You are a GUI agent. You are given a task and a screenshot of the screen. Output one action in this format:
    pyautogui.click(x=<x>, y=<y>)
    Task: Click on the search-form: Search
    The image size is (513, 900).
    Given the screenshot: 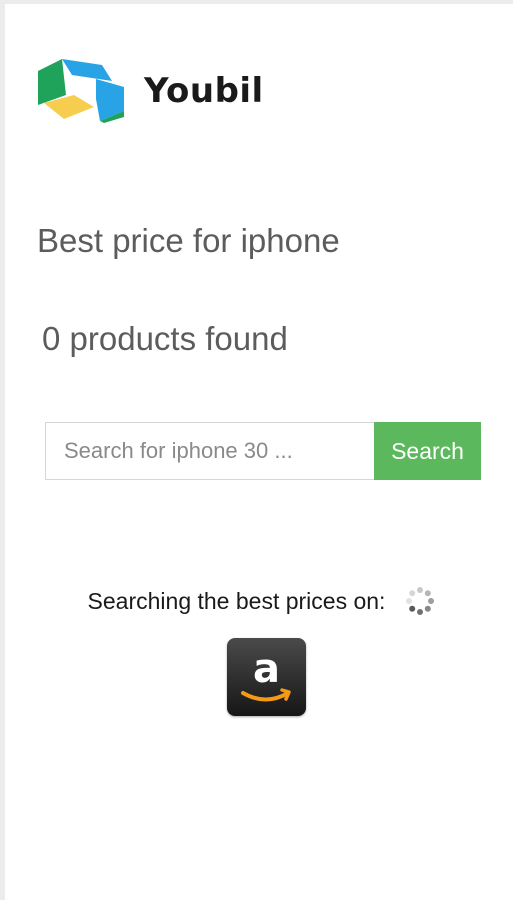 What is the action you would take?
    pyautogui.click(x=263, y=451)
    